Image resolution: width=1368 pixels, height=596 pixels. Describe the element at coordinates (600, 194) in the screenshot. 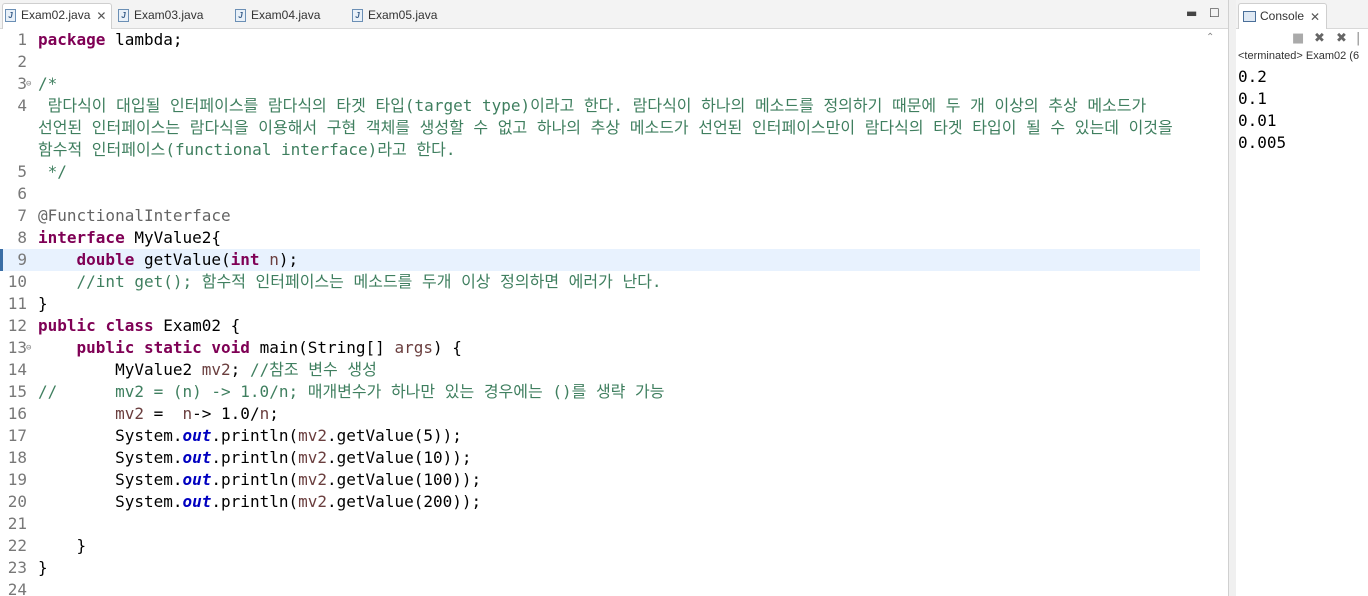

I see `code-line: 6` at that location.